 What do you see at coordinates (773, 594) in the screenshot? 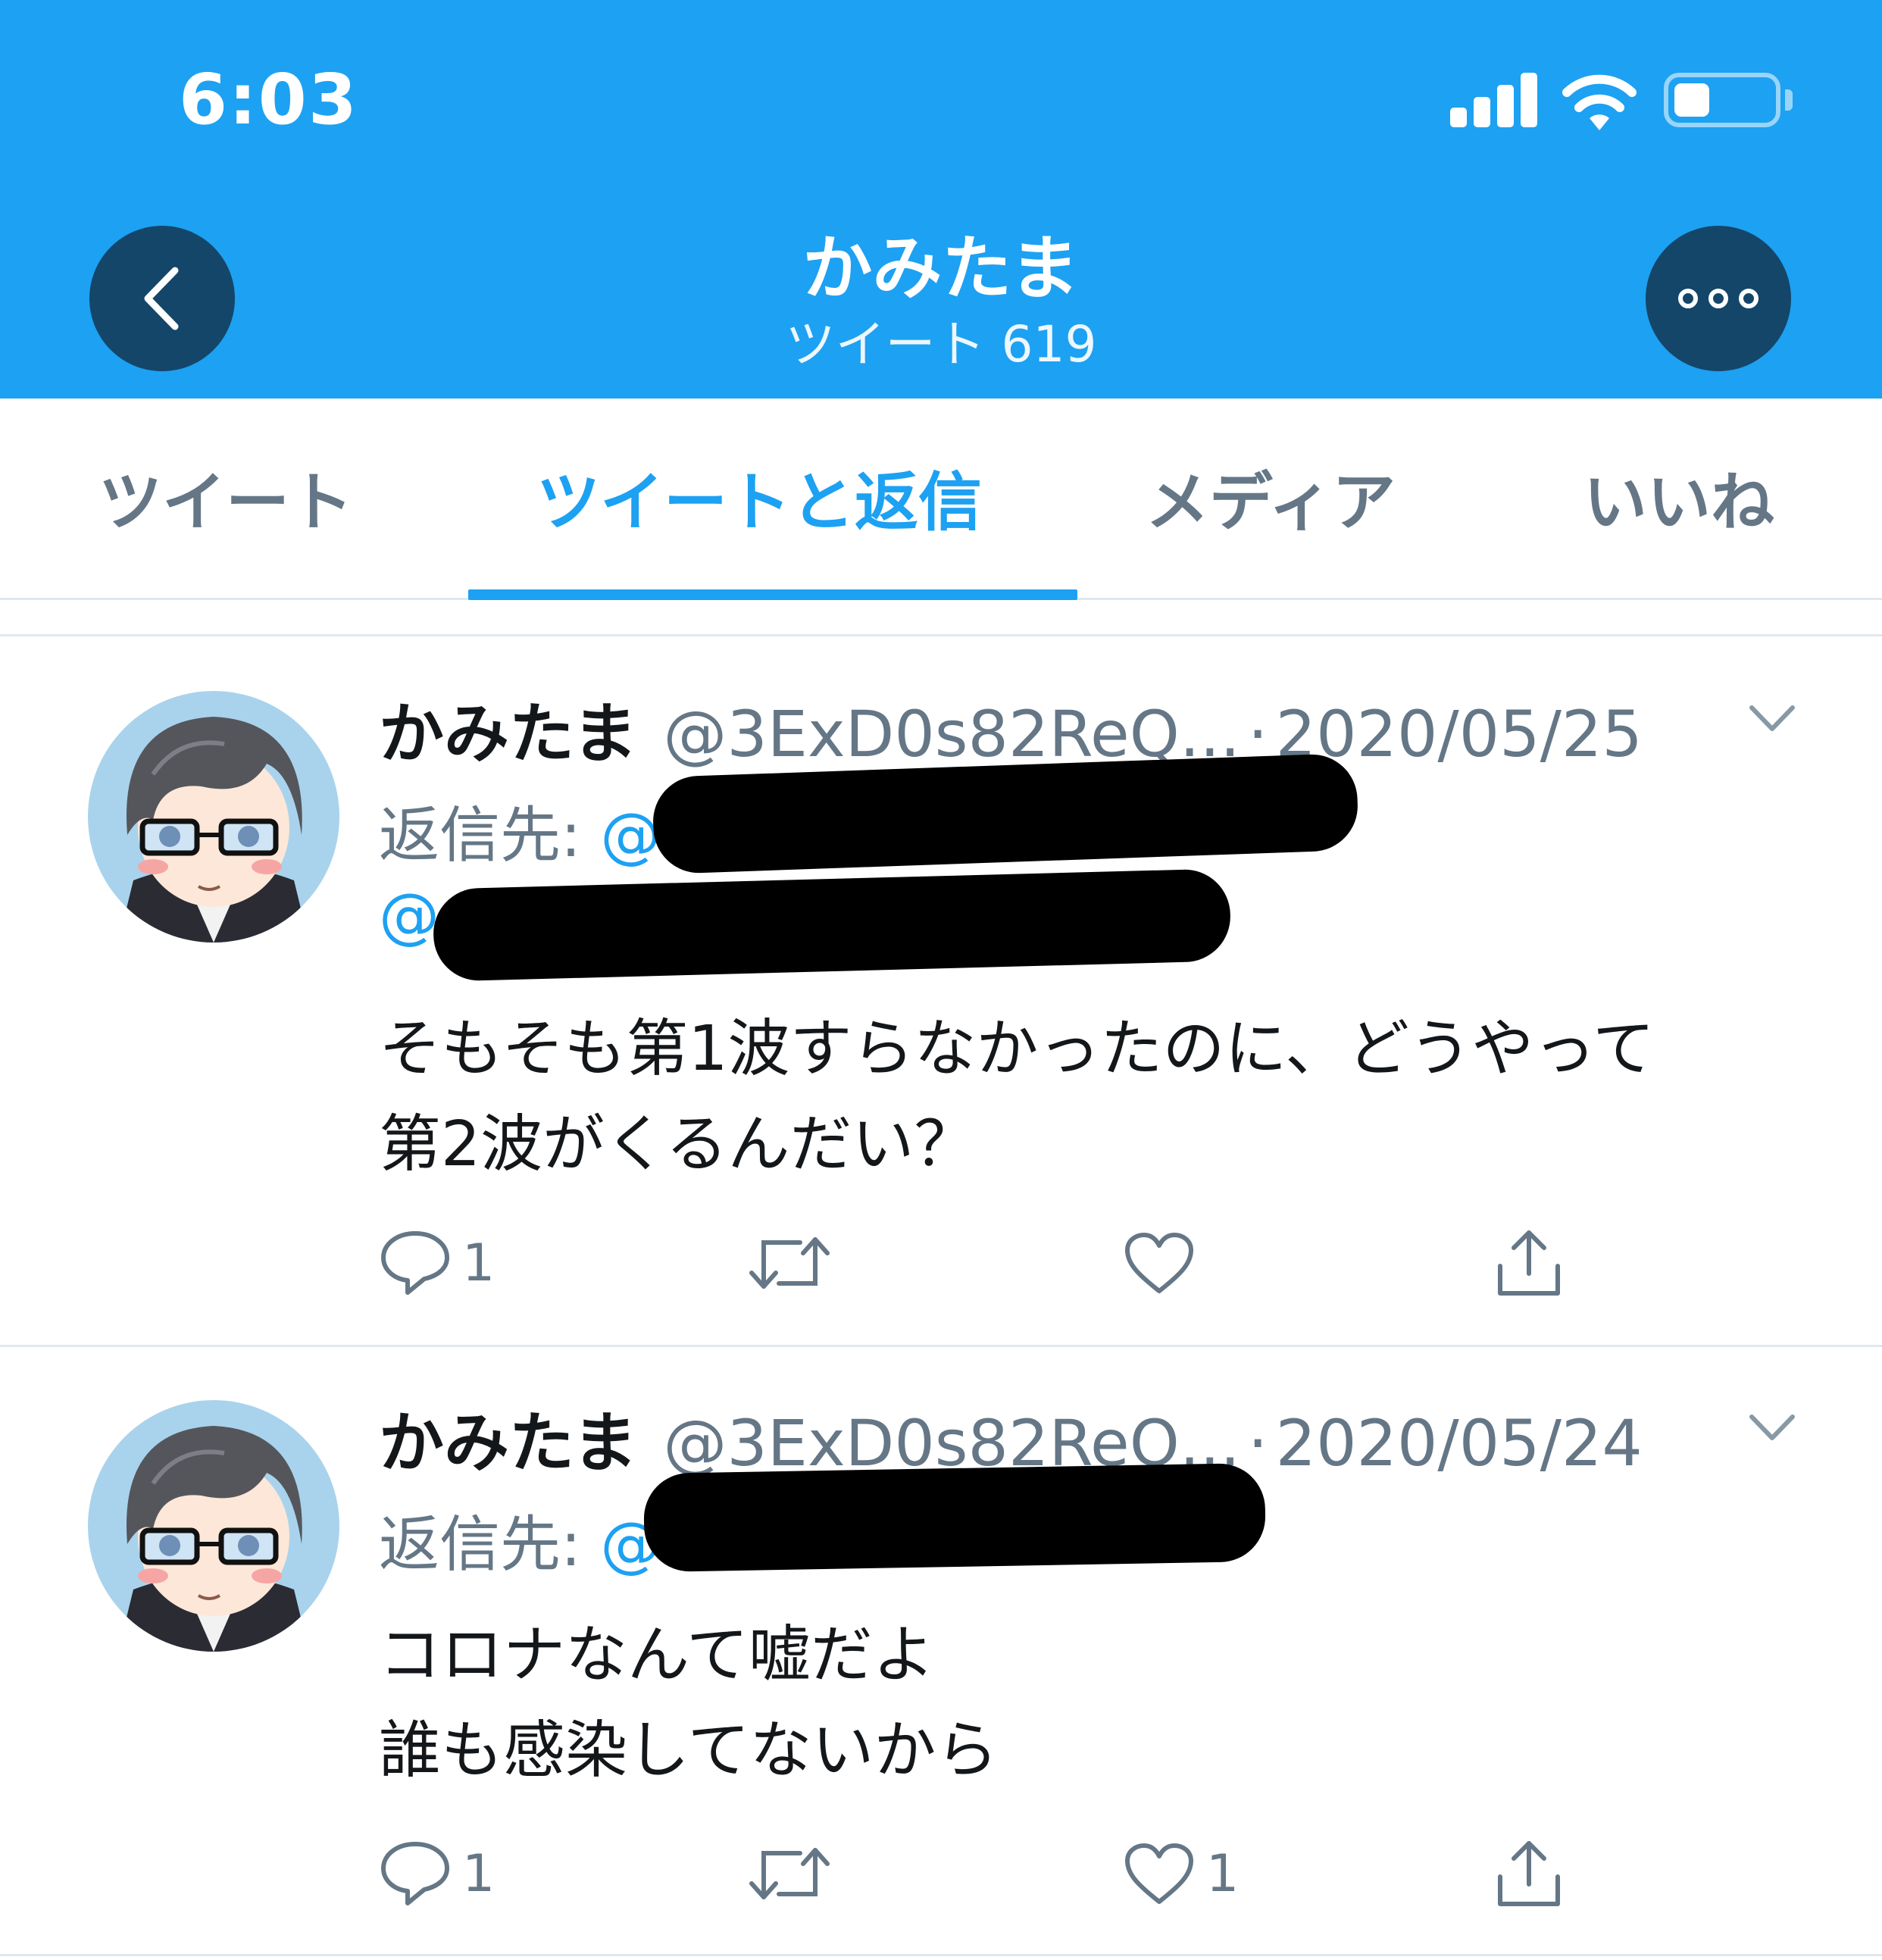
I see `active-tab-indicator` at bounding box center [773, 594].